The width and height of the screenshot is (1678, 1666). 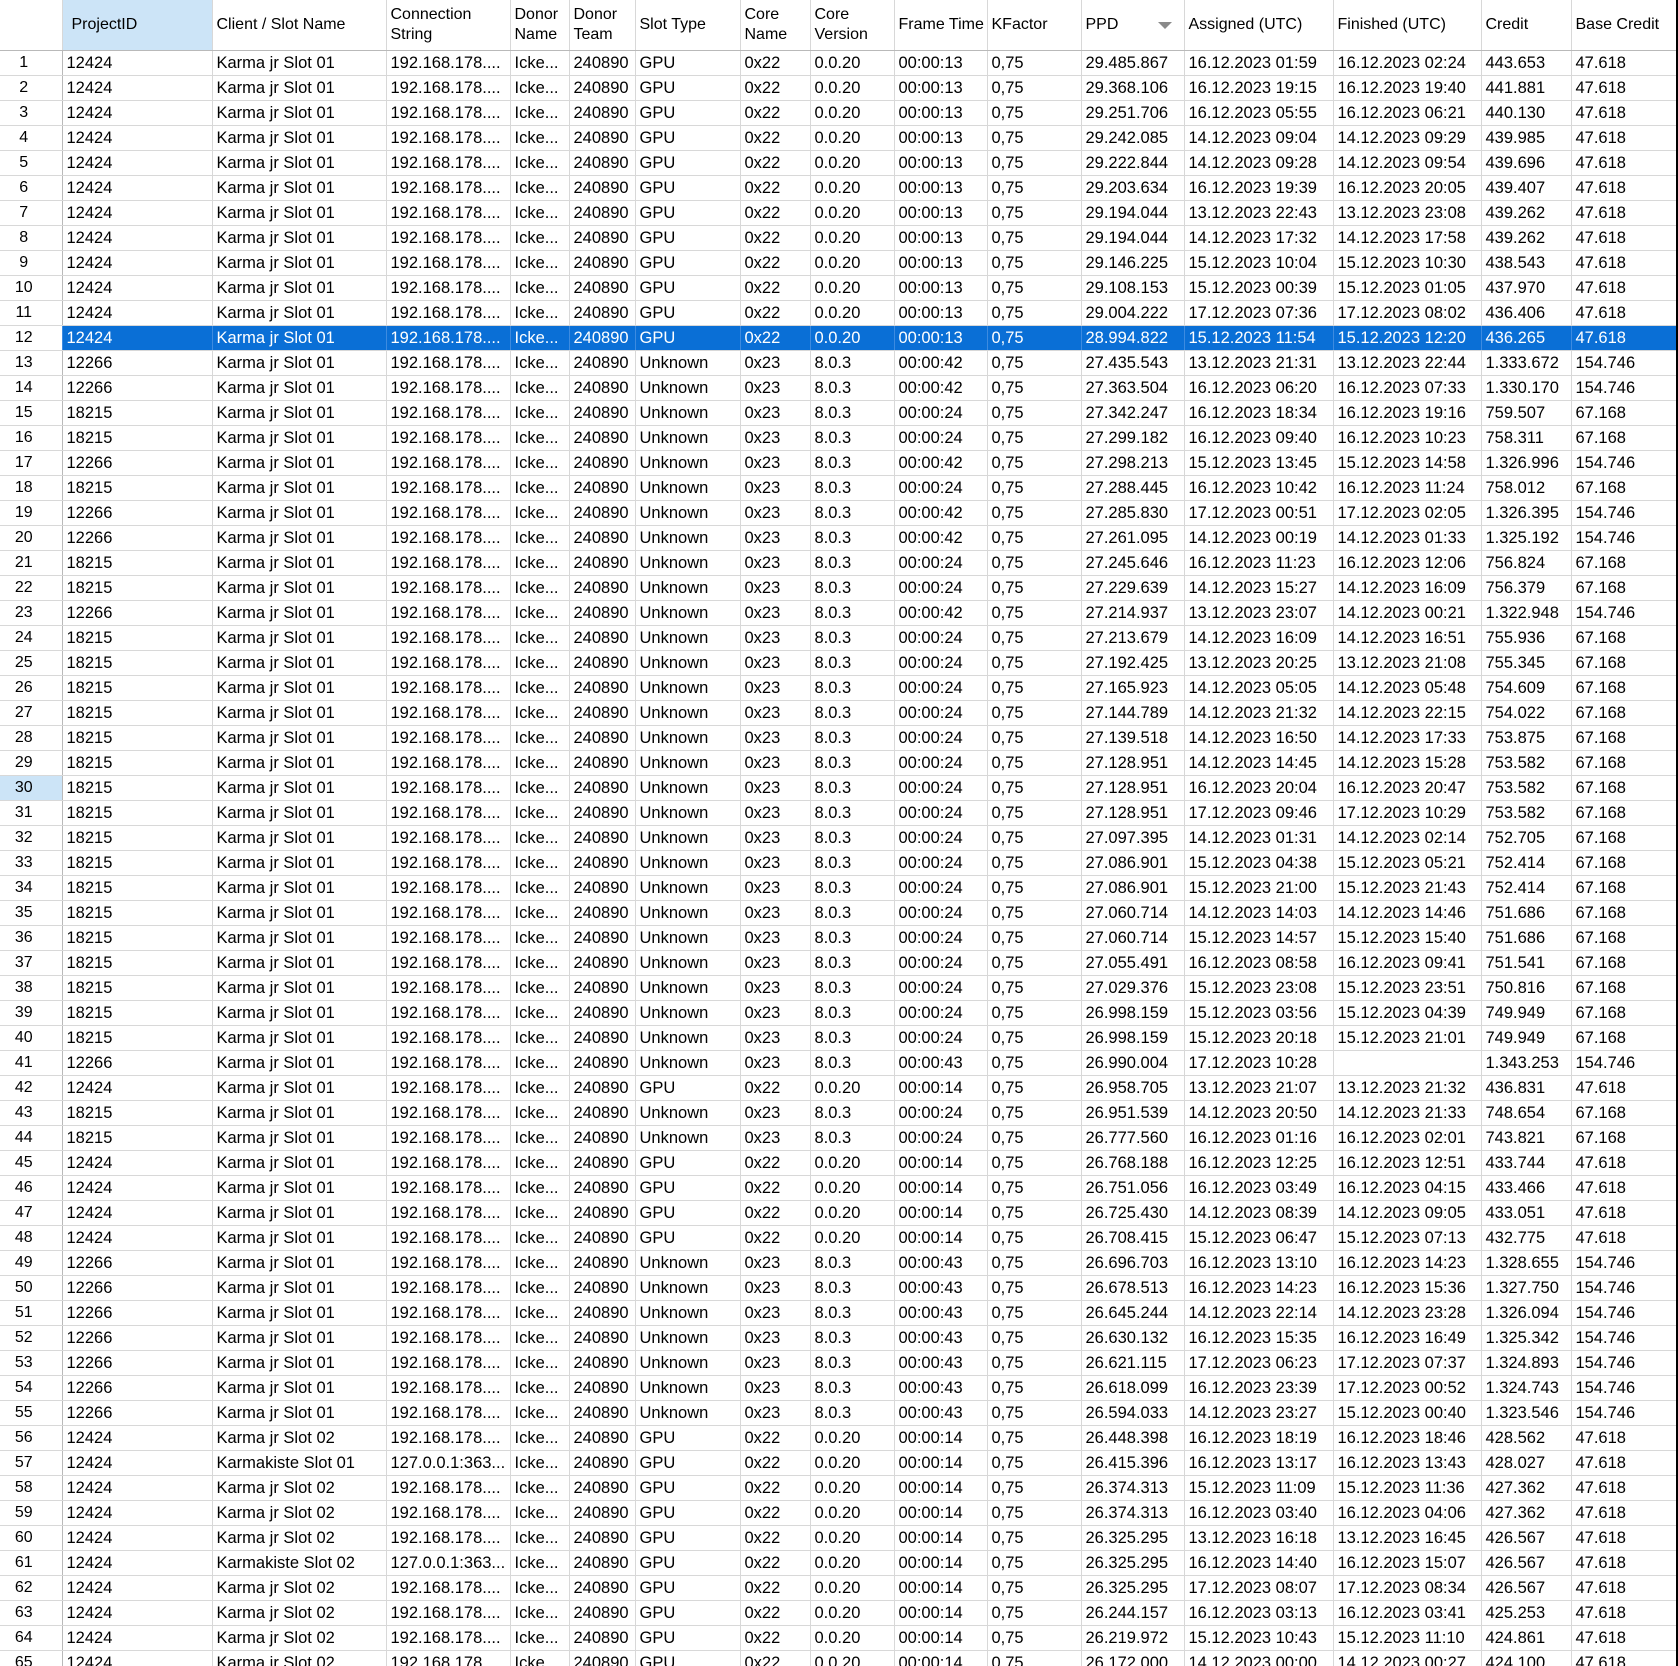 What do you see at coordinates (1034, 25) in the screenshot?
I see `column-header-kfactor: KFactor` at bounding box center [1034, 25].